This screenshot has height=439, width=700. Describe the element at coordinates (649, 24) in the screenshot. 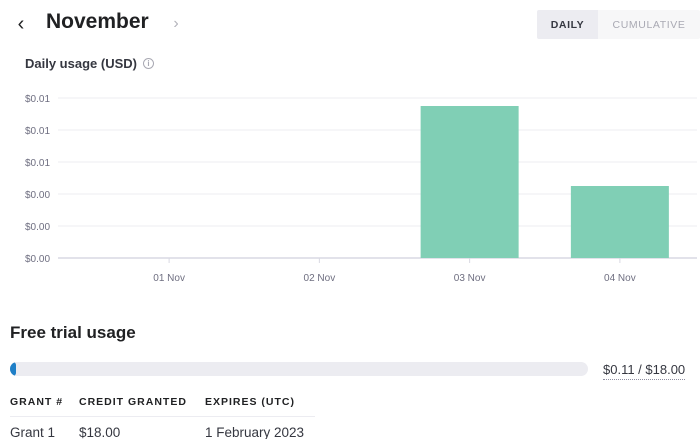

I see `cumulative-toggle-button: CUMULATIVE` at that location.